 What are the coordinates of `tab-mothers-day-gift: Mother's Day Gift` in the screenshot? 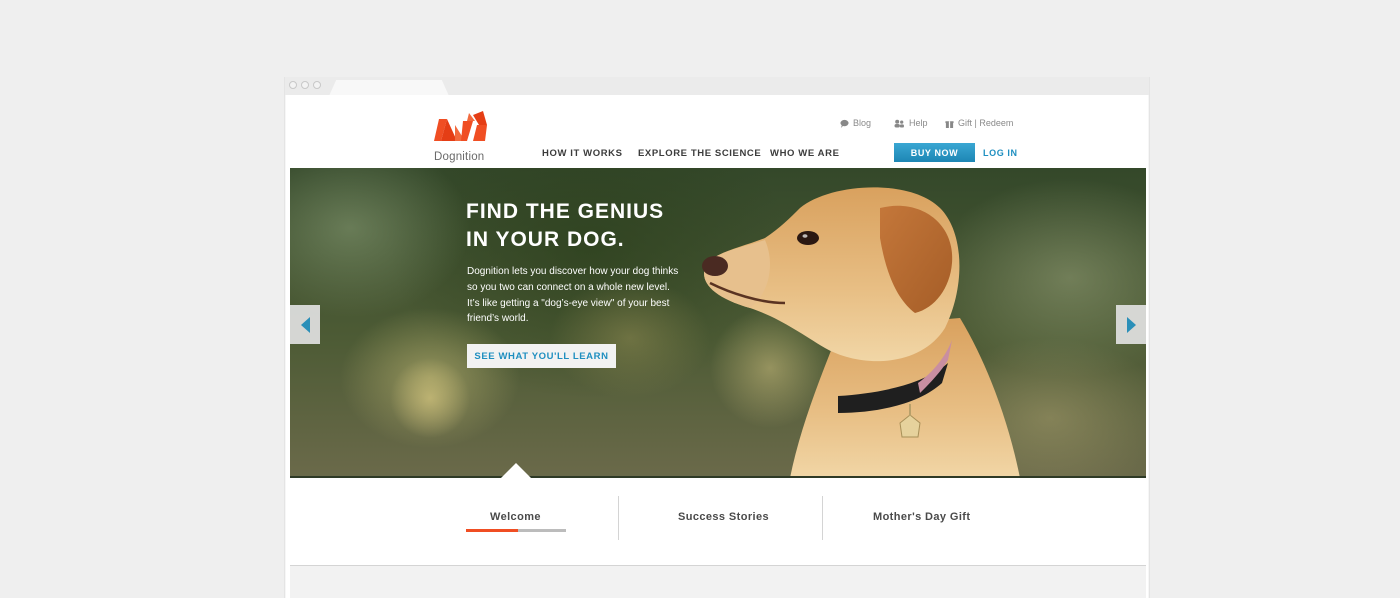 It's located at (921, 517).